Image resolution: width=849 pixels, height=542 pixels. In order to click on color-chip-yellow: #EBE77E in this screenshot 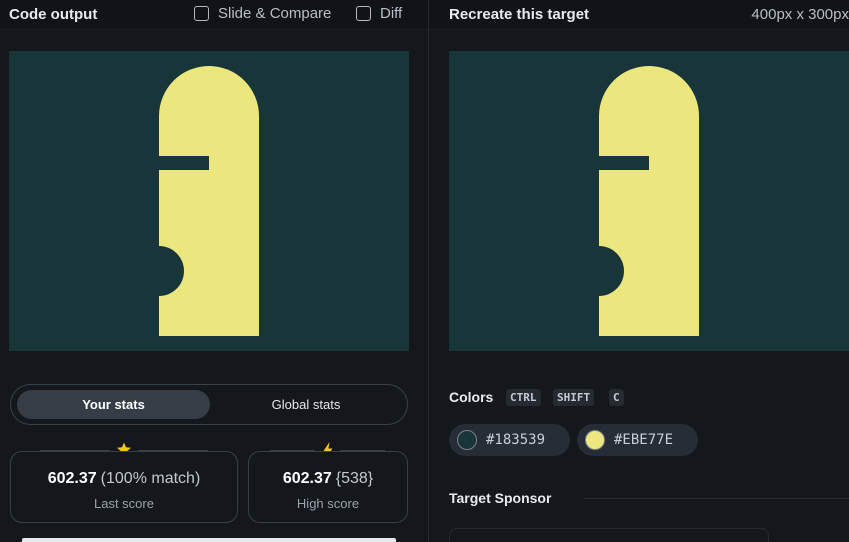, I will do `click(637, 440)`.